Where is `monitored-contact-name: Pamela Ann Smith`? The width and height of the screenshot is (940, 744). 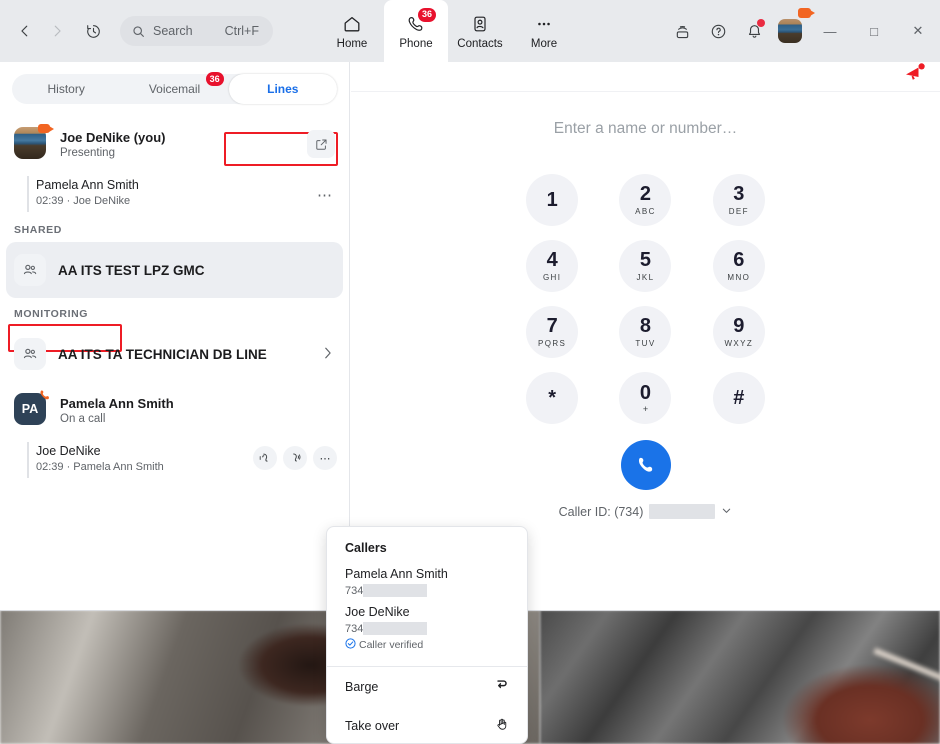 monitored-contact-name: Pamela Ann Smith is located at coordinates (117, 403).